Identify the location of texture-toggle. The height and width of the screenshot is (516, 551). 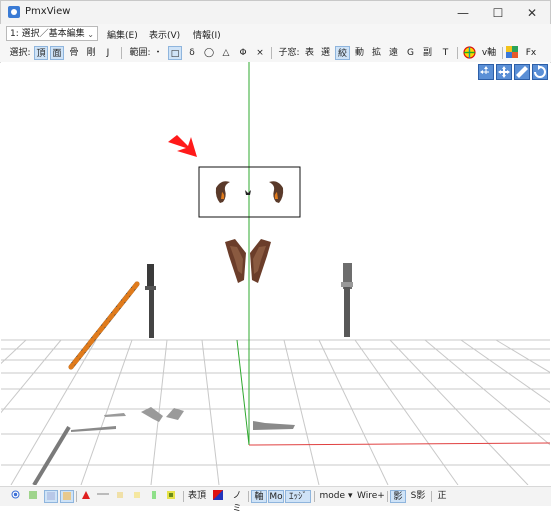
(67, 496).